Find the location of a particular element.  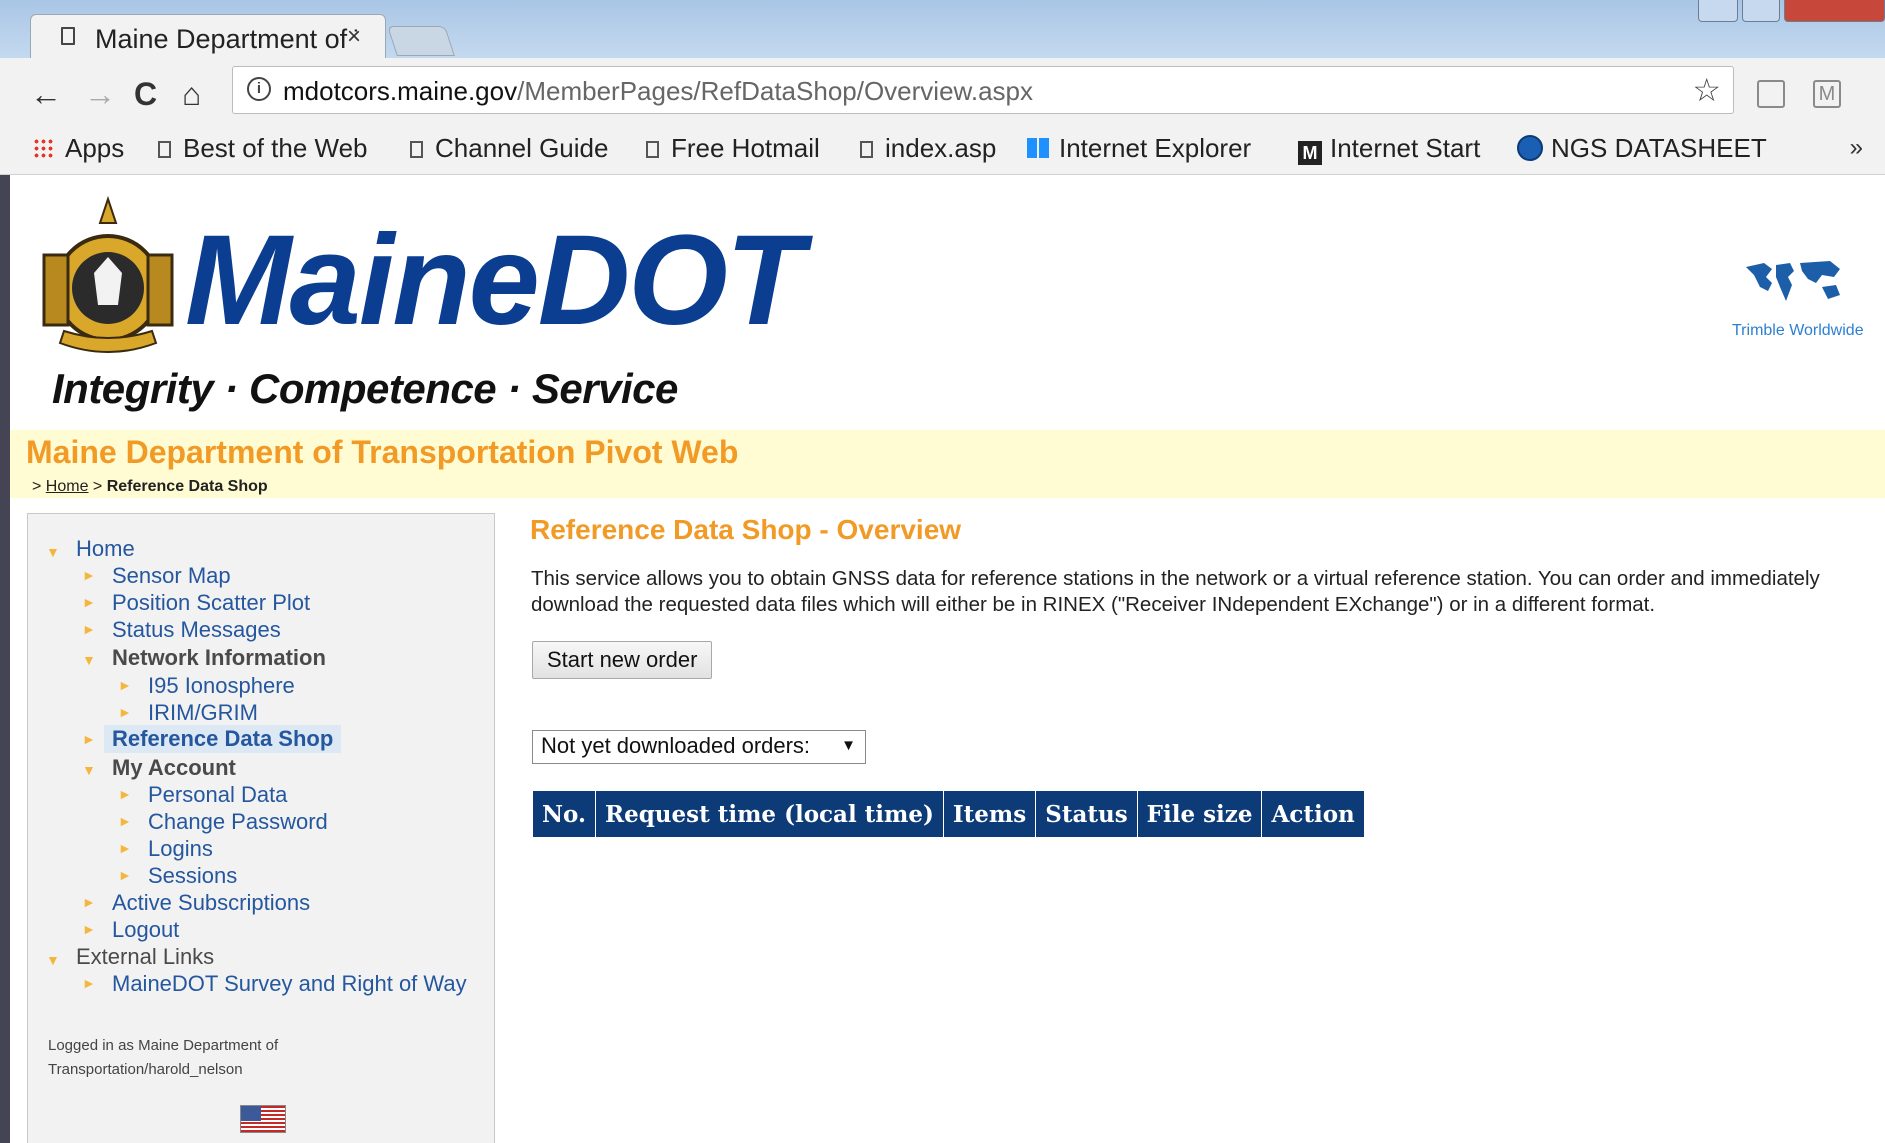

apps-grid-icon is located at coordinates (43, 148).